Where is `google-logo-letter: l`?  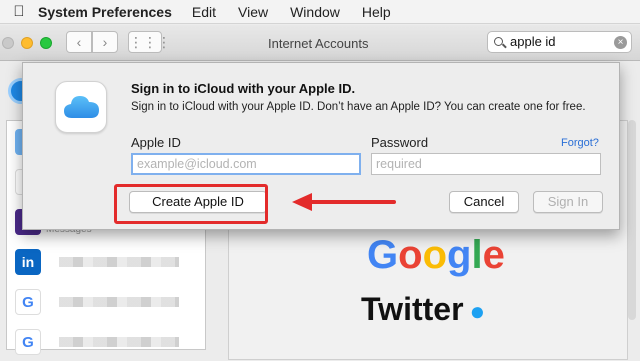 google-logo-letter: l is located at coordinates (477, 255).